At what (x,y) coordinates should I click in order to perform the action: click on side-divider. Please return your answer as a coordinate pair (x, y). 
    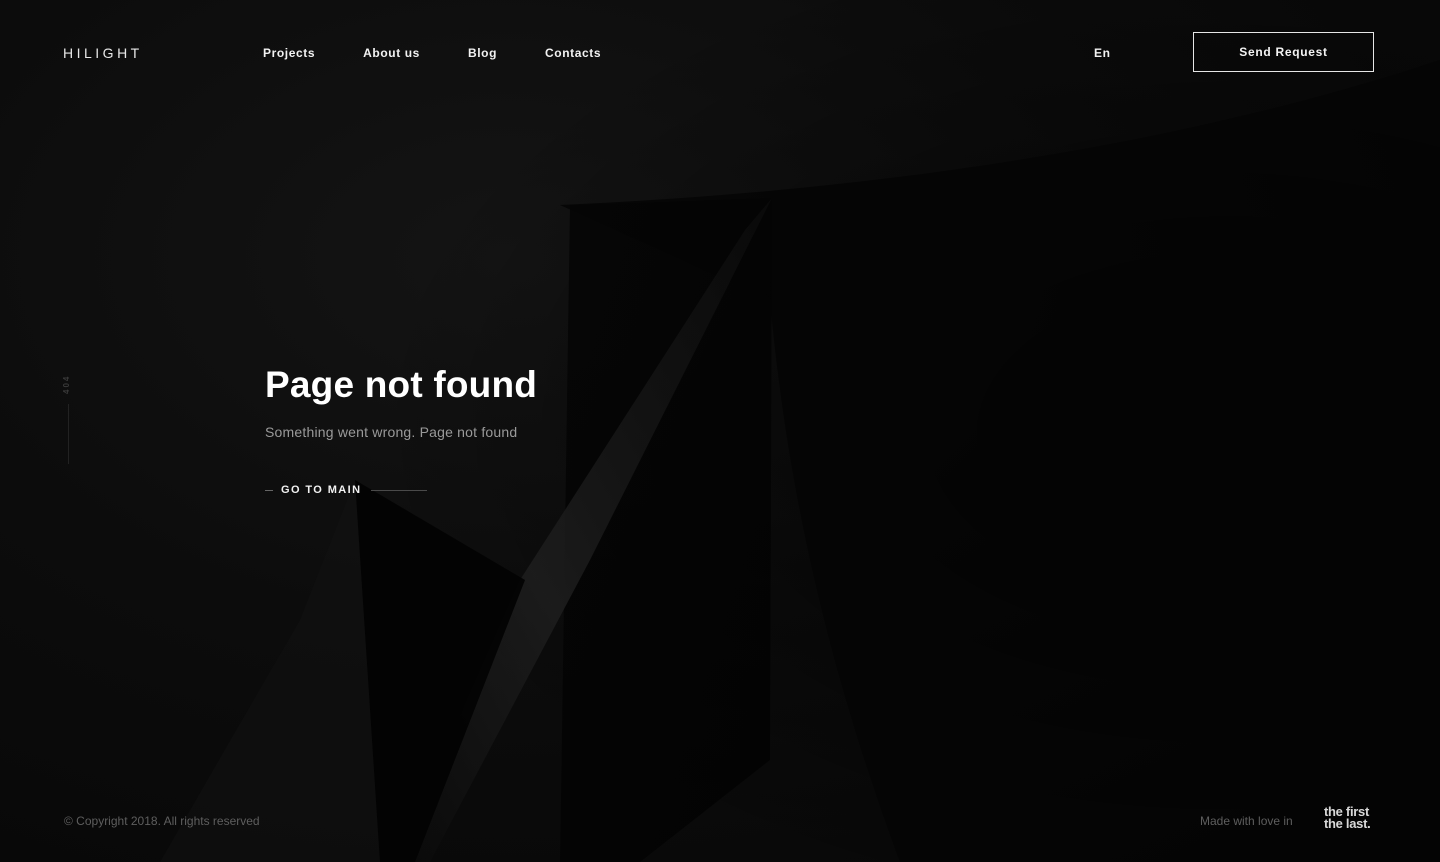
    Looking at the image, I should click on (68, 434).